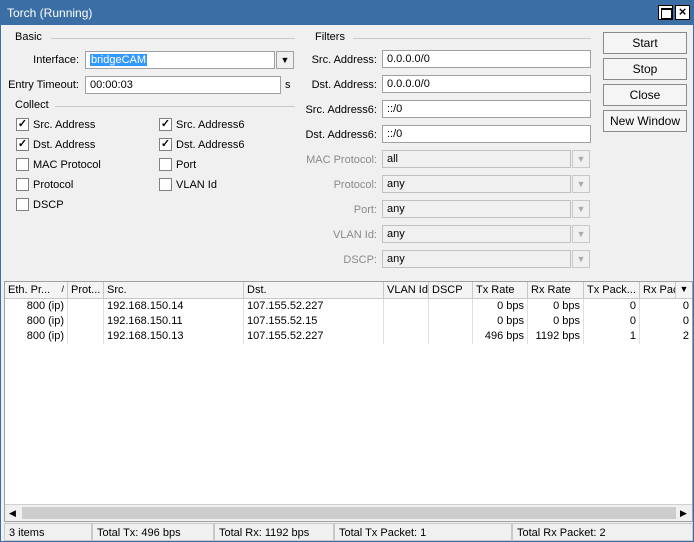 The image size is (694, 542). I want to click on scrollbar-thumb, so click(349, 513).